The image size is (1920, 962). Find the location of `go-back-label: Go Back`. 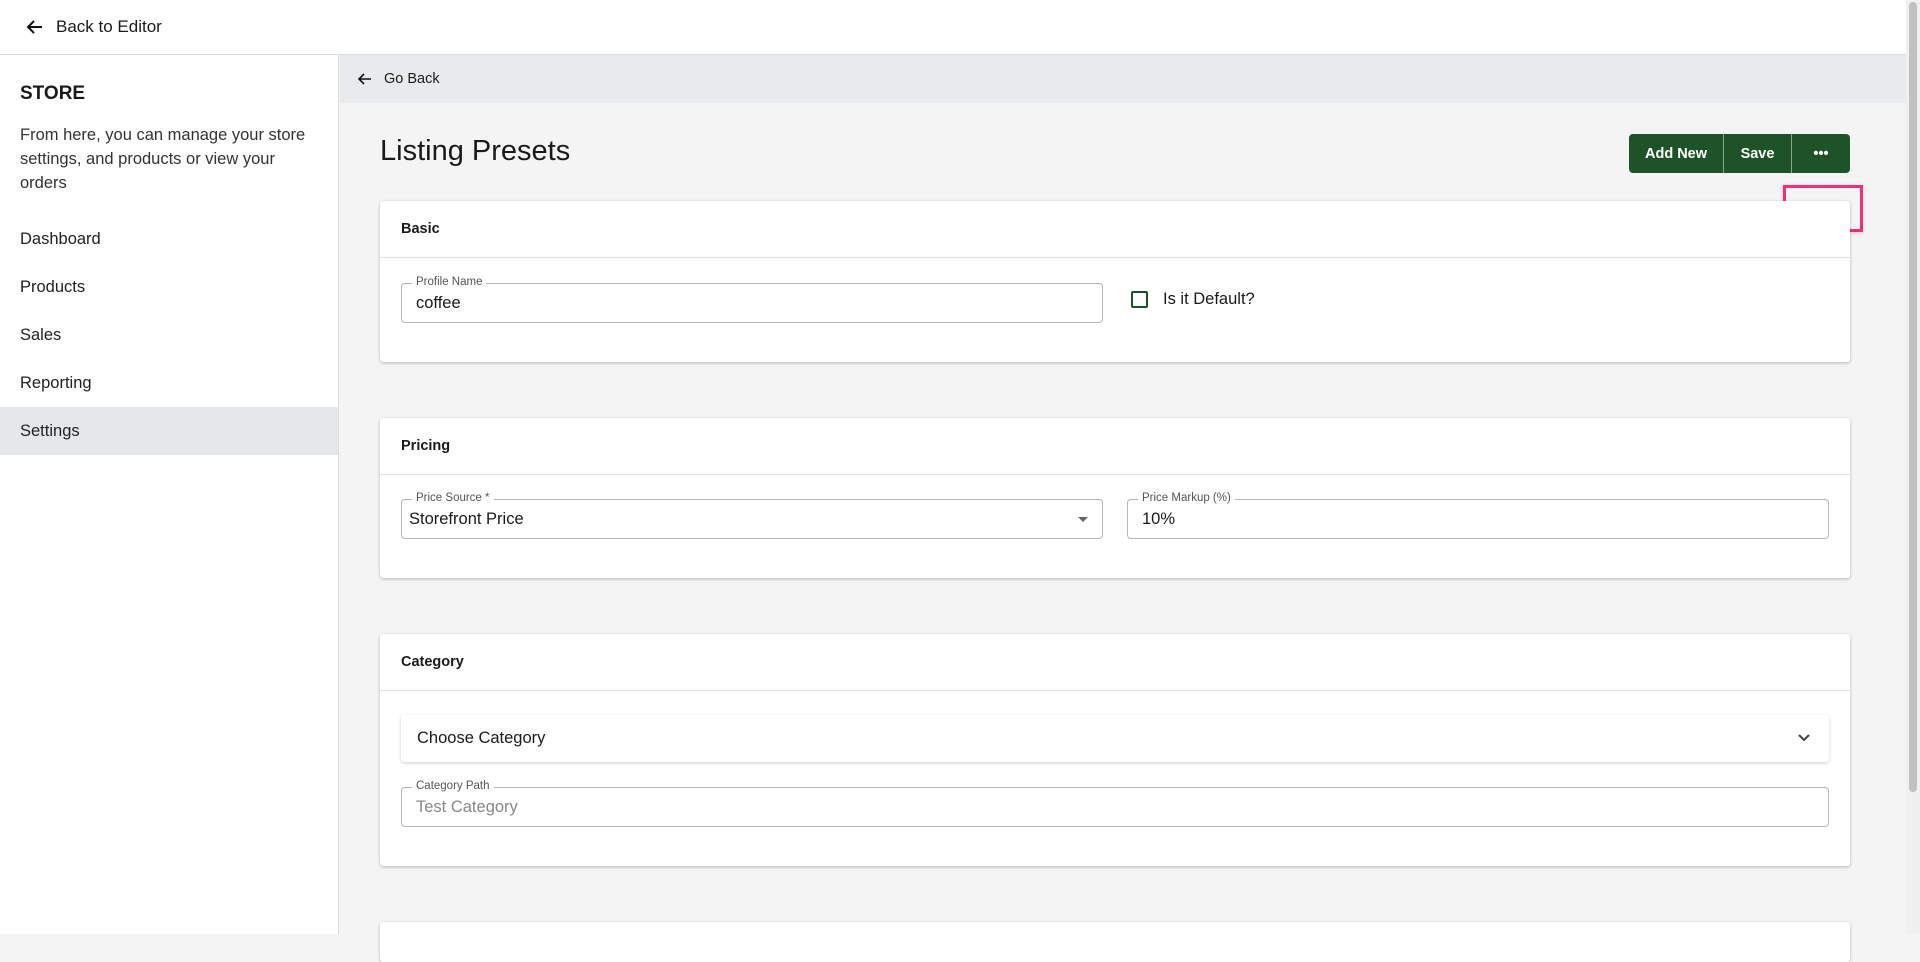

go-back-label: Go Back is located at coordinates (412, 79).